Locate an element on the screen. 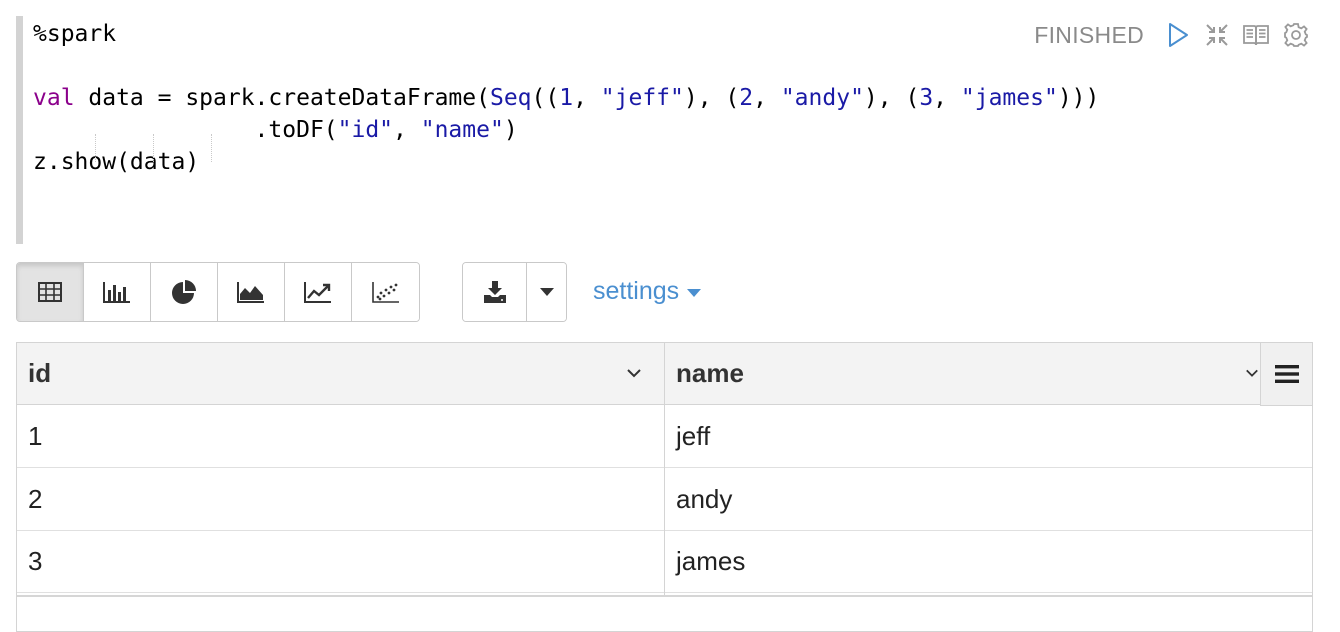 Image resolution: width=1340 pixels, height=632 pixels. pie-chart-icon is located at coordinates (184, 292).